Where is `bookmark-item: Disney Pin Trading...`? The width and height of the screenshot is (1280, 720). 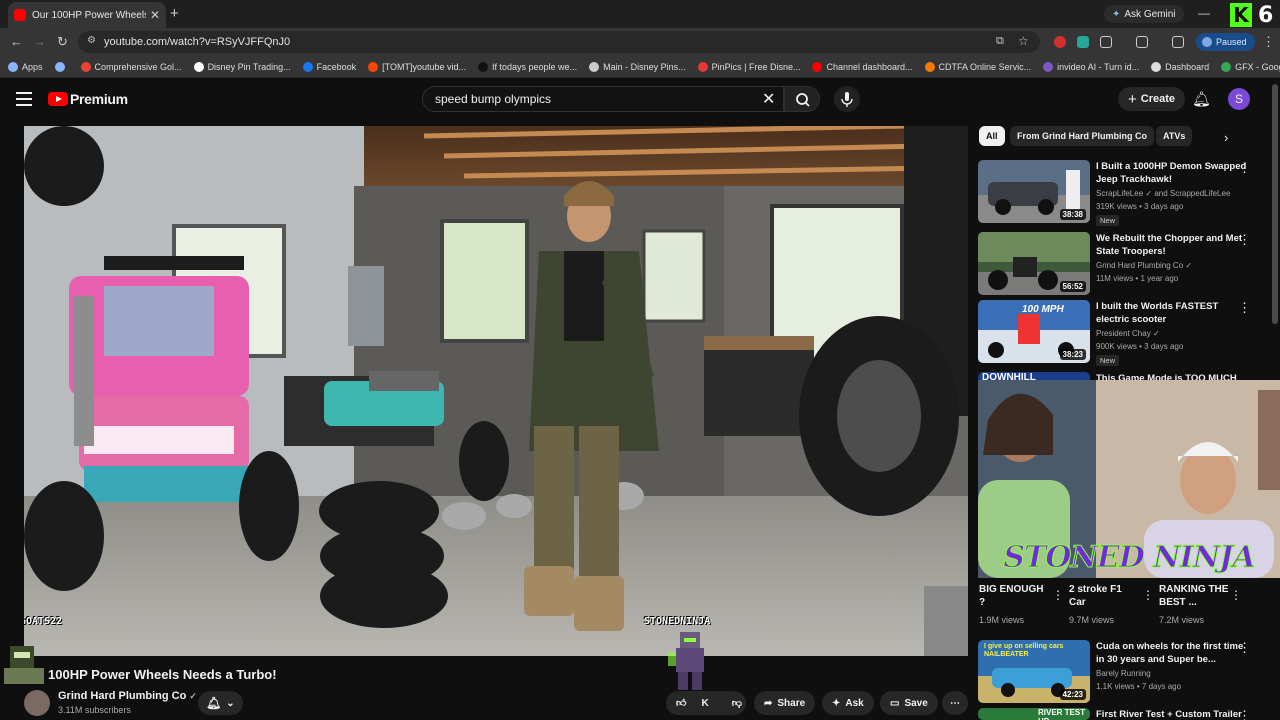
bookmark-item: Disney Pin Trading... is located at coordinates (242, 66).